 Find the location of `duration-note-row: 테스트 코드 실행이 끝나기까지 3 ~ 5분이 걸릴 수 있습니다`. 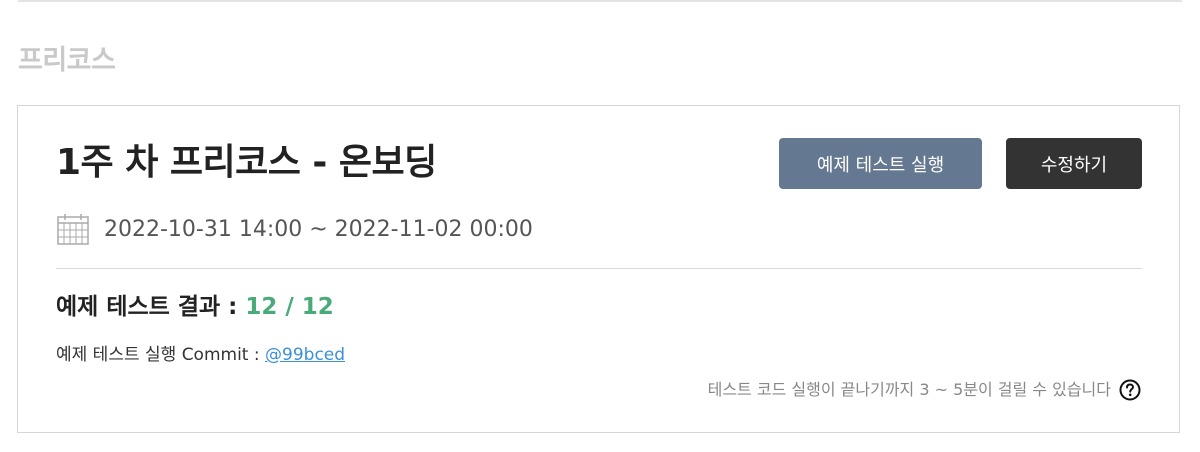

duration-note-row: 테스트 코드 실행이 끝나기까지 3 ~ 5분이 걸릴 수 있습니다 is located at coordinates (924, 390).